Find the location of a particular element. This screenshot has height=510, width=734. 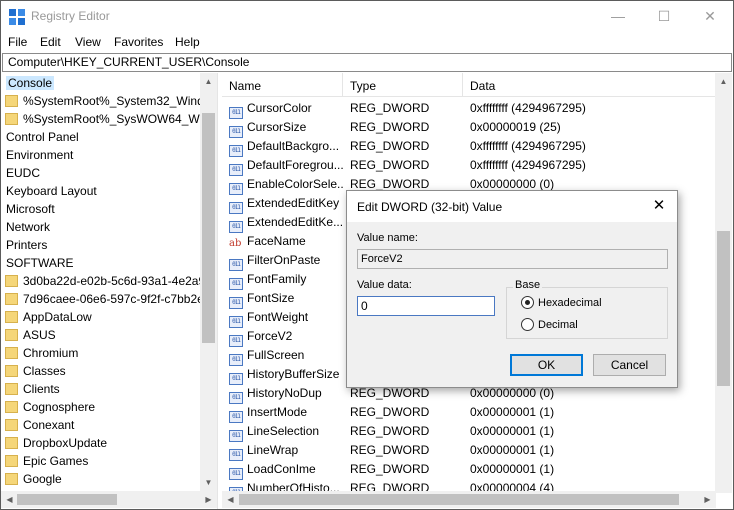

menu-help: Help is located at coordinates (187, 42).